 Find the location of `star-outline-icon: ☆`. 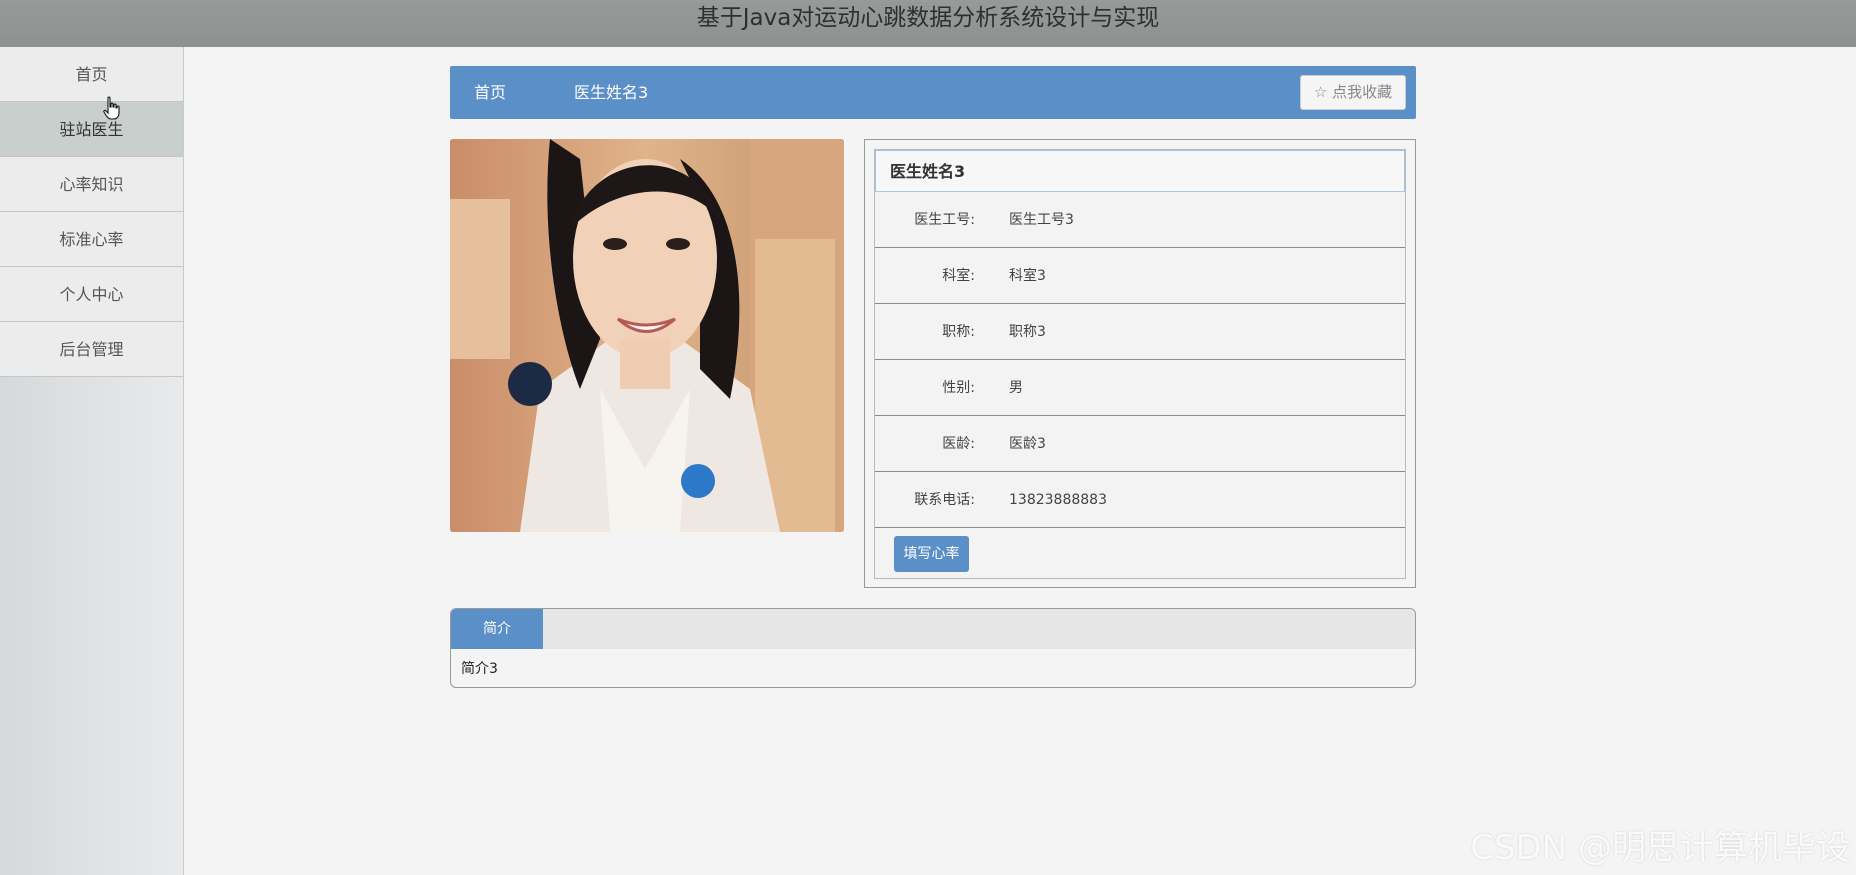

star-outline-icon: ☆ is located at coordinates (1320, 92).